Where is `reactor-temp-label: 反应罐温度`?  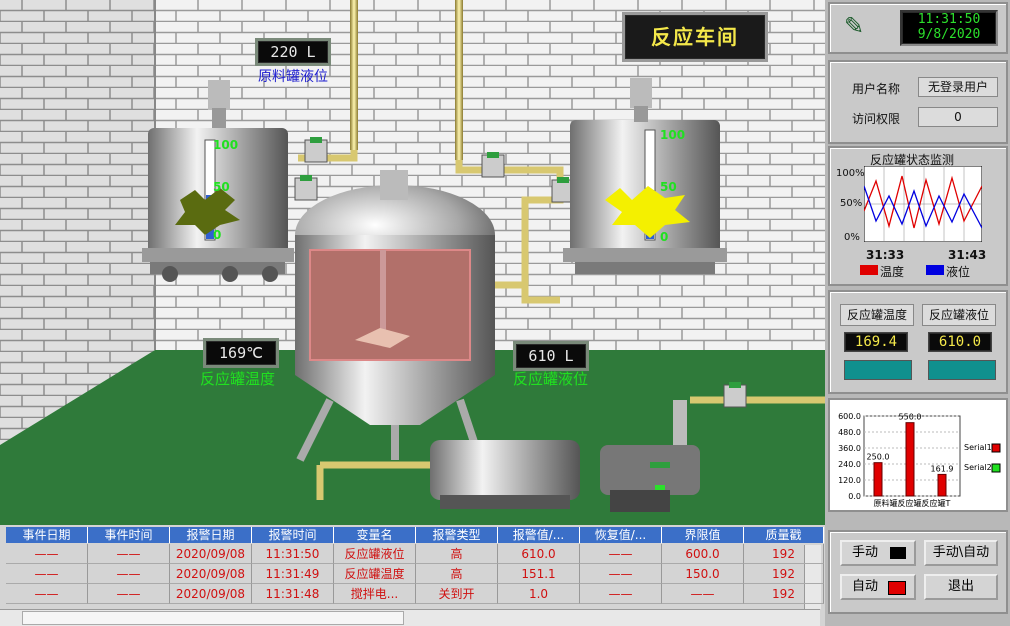
reactor-temp-label: 反应罐温度 is located at coordinates (877, 315).